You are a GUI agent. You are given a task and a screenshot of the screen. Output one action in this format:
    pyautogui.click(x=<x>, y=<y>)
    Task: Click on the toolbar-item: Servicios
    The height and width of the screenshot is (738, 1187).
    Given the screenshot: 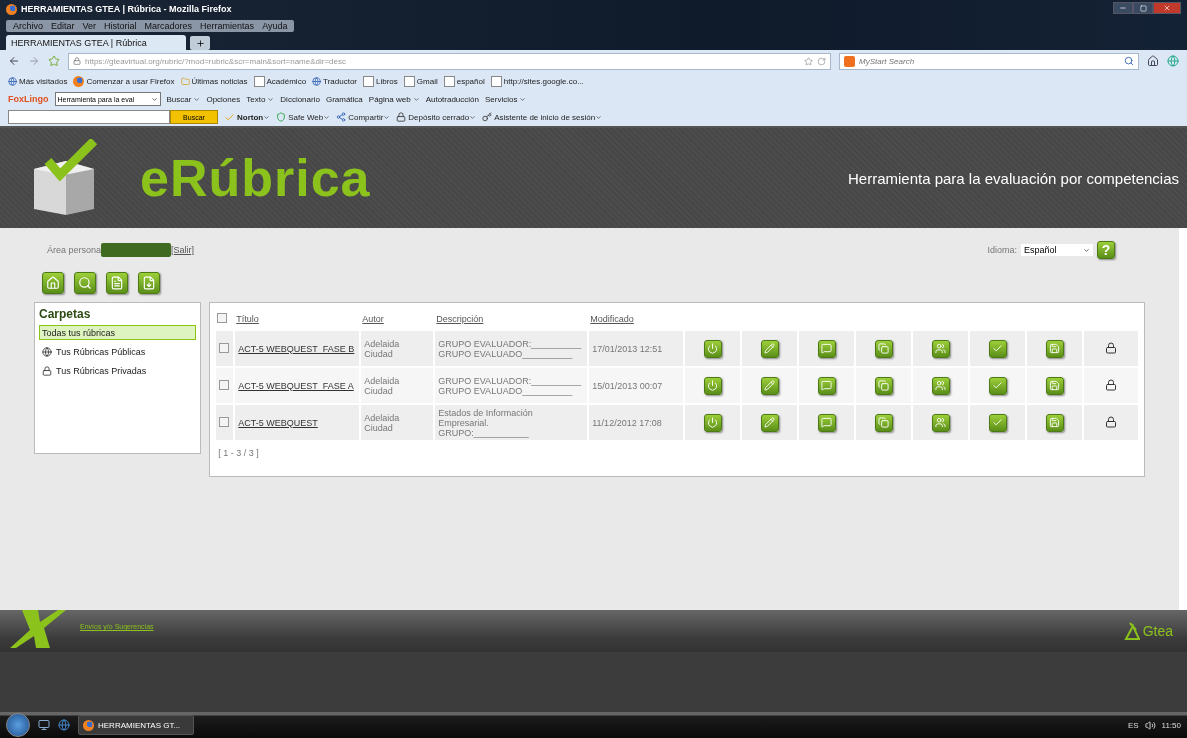 What is the action you would take?
    pyautogui.click(x=506, y=99)
    